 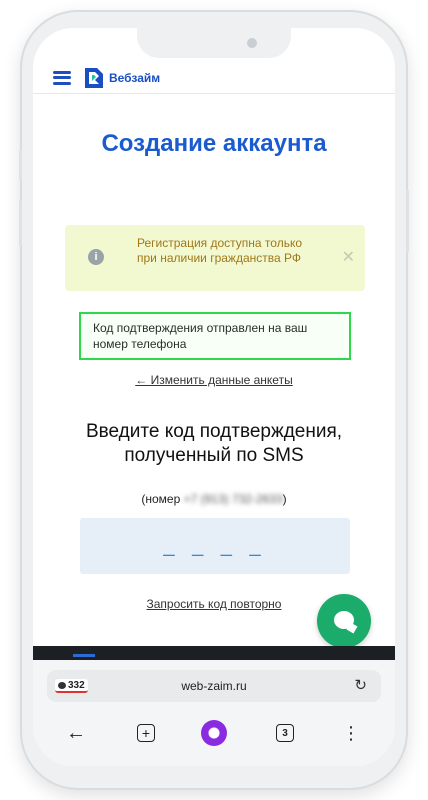 I want to click on browser-nav: ← + 3 ⋮, so click(x=214, y=733).